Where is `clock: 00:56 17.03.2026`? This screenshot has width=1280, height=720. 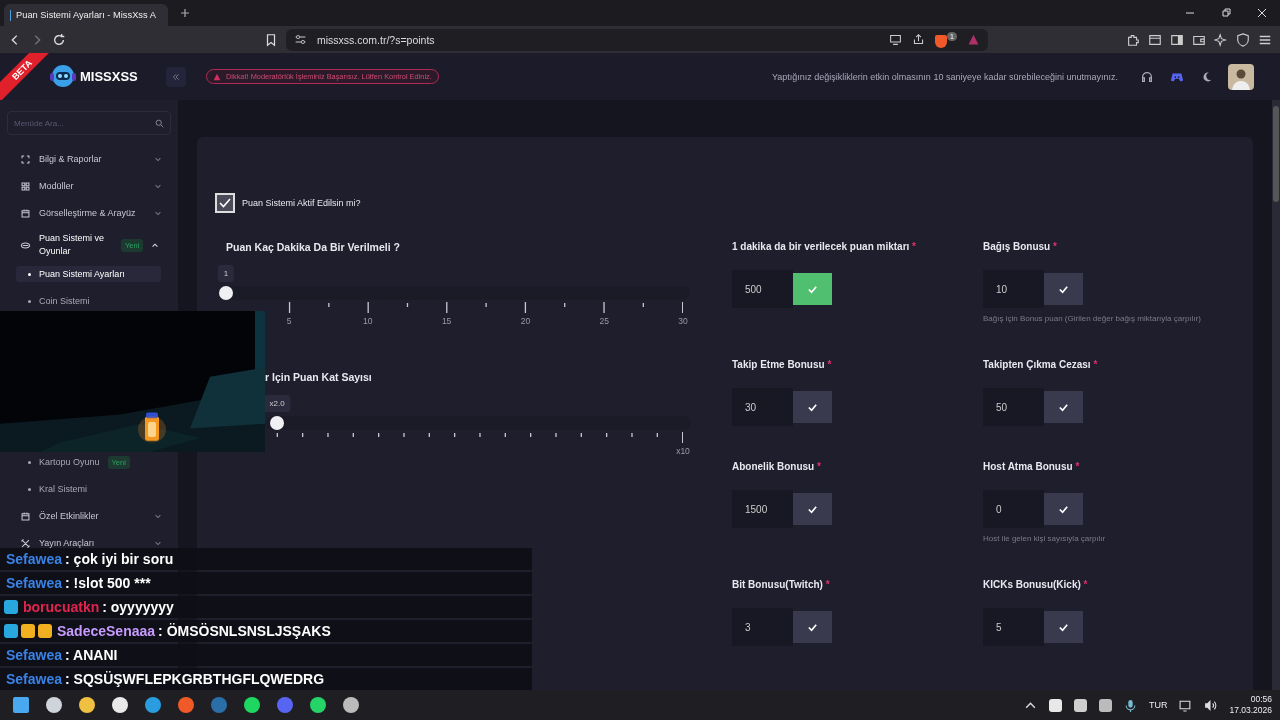
clock: 00:56 17.03.2026 is located at coordinates (1250, 705).